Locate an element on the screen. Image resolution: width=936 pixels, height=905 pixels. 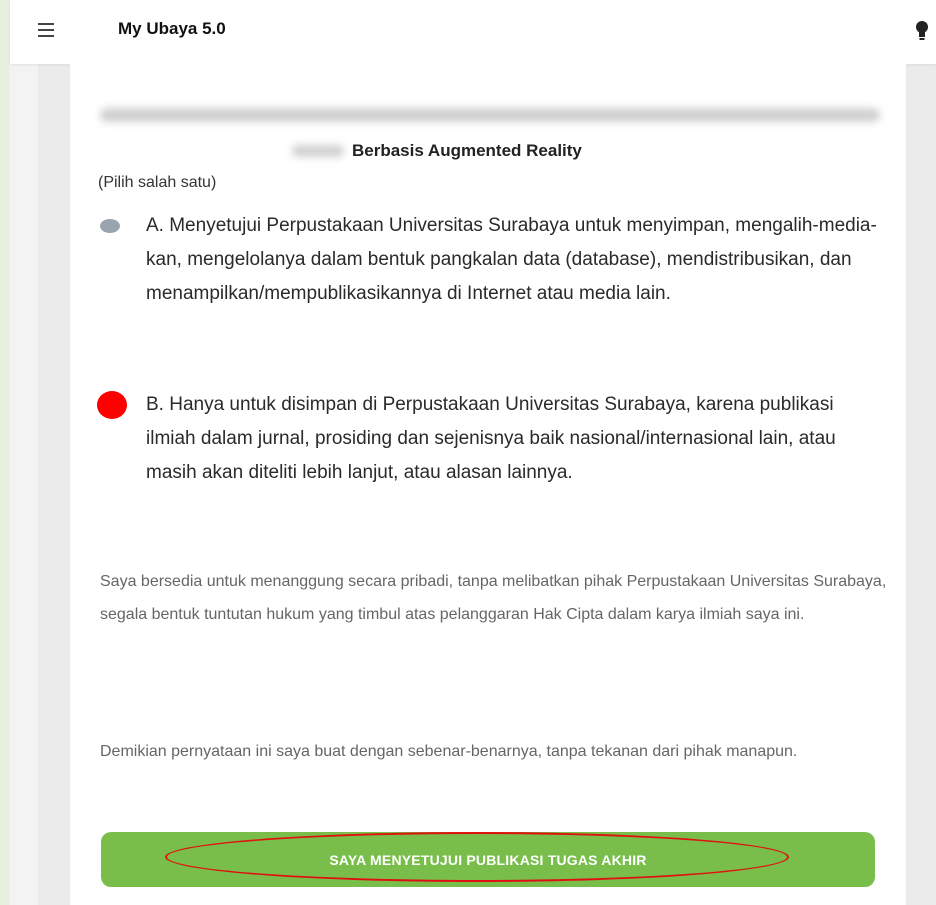
right-gutter is located at coordinates (921, 484).